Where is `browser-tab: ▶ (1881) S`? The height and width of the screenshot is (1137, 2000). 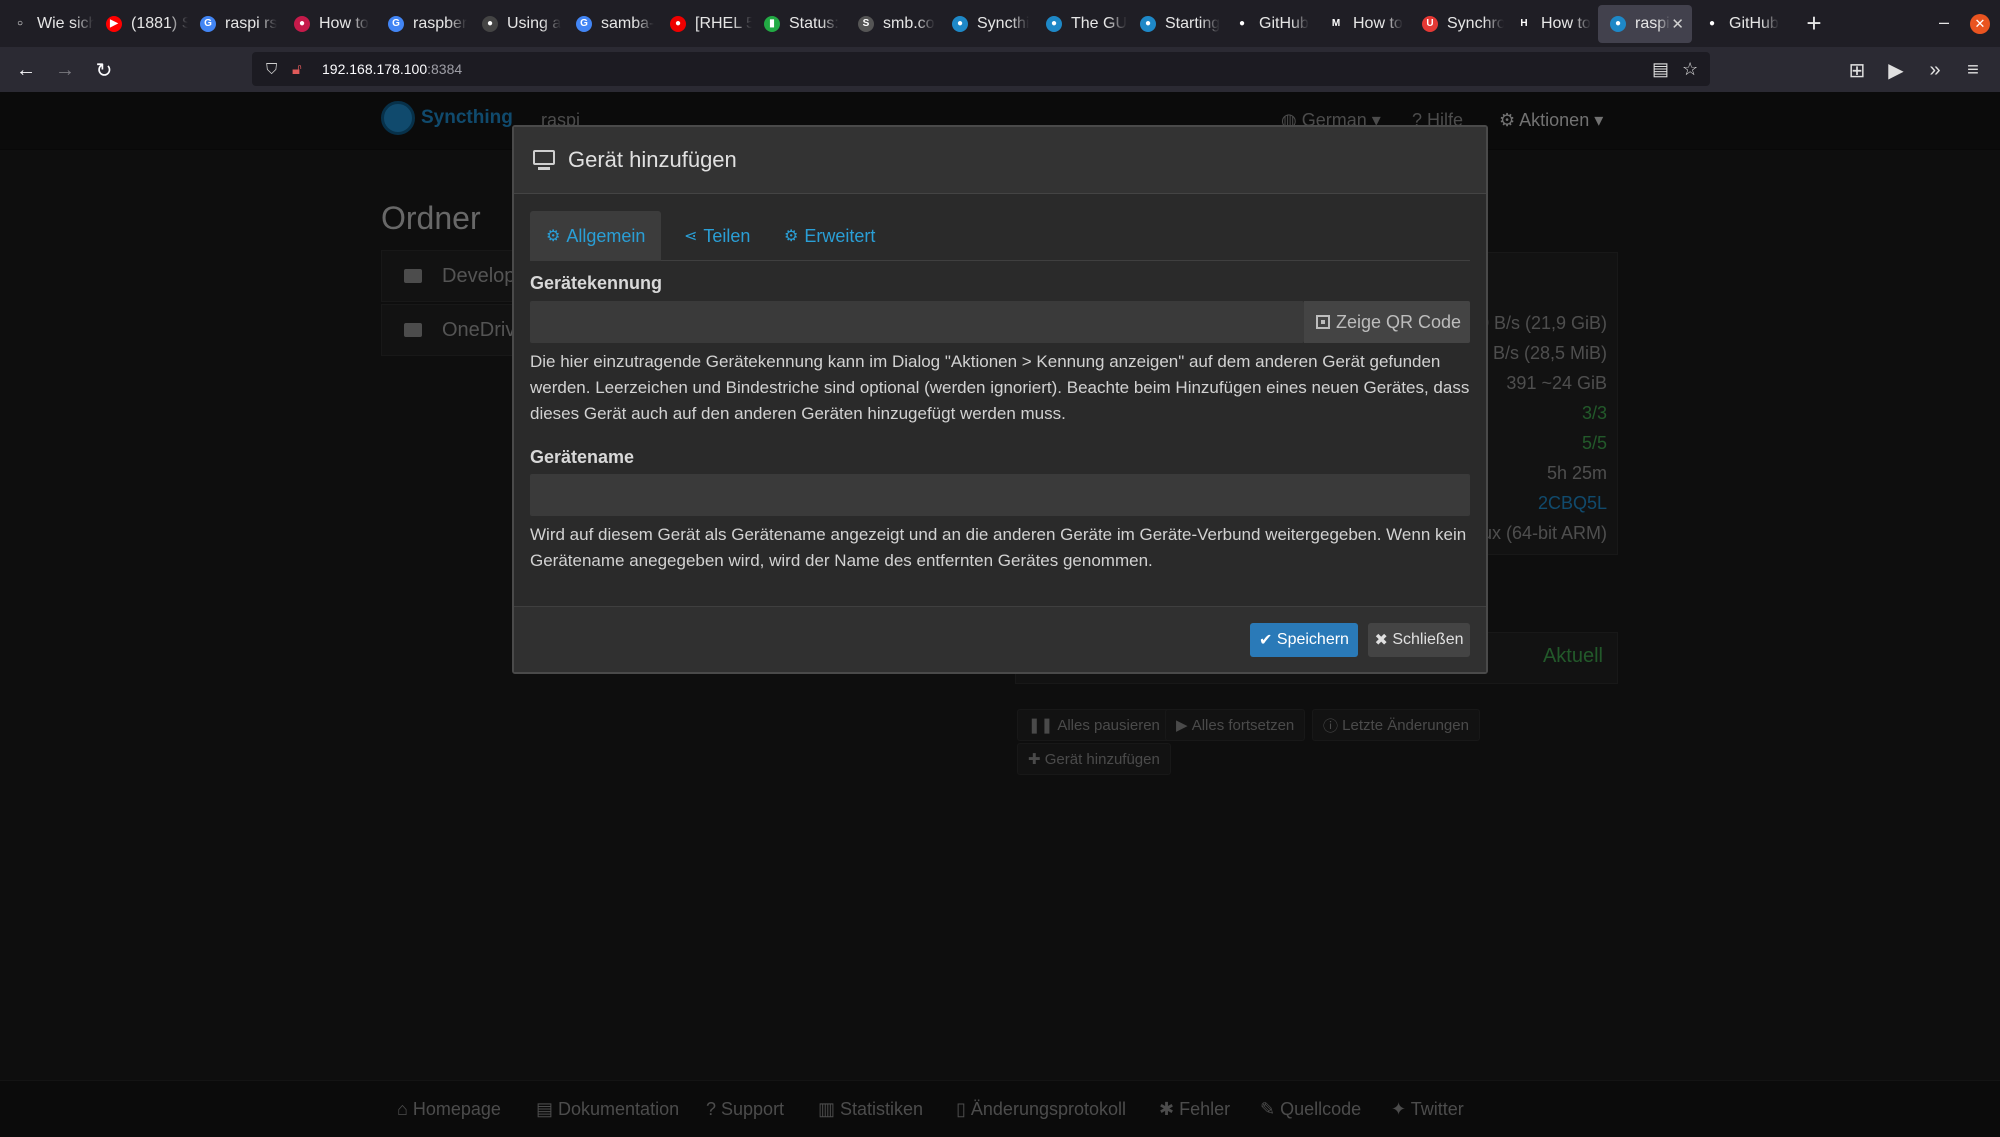 browser-tab: ▶ (1881) S is located at coordinates (141, 24).